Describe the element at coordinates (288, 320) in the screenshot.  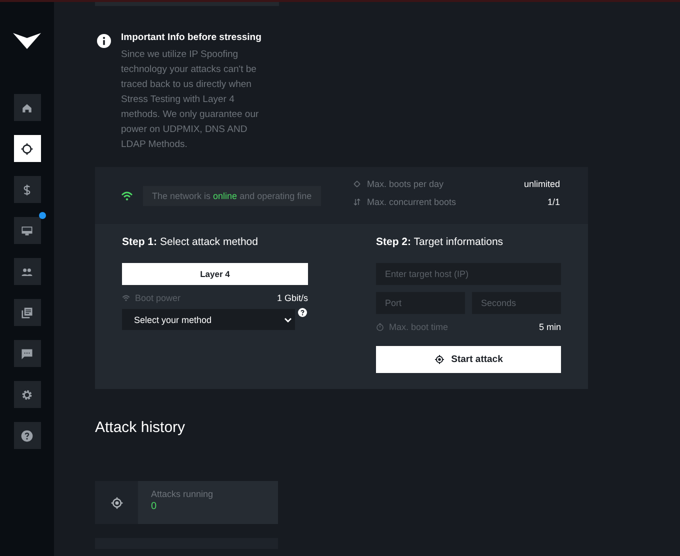
I see `caret-icon` at that location.